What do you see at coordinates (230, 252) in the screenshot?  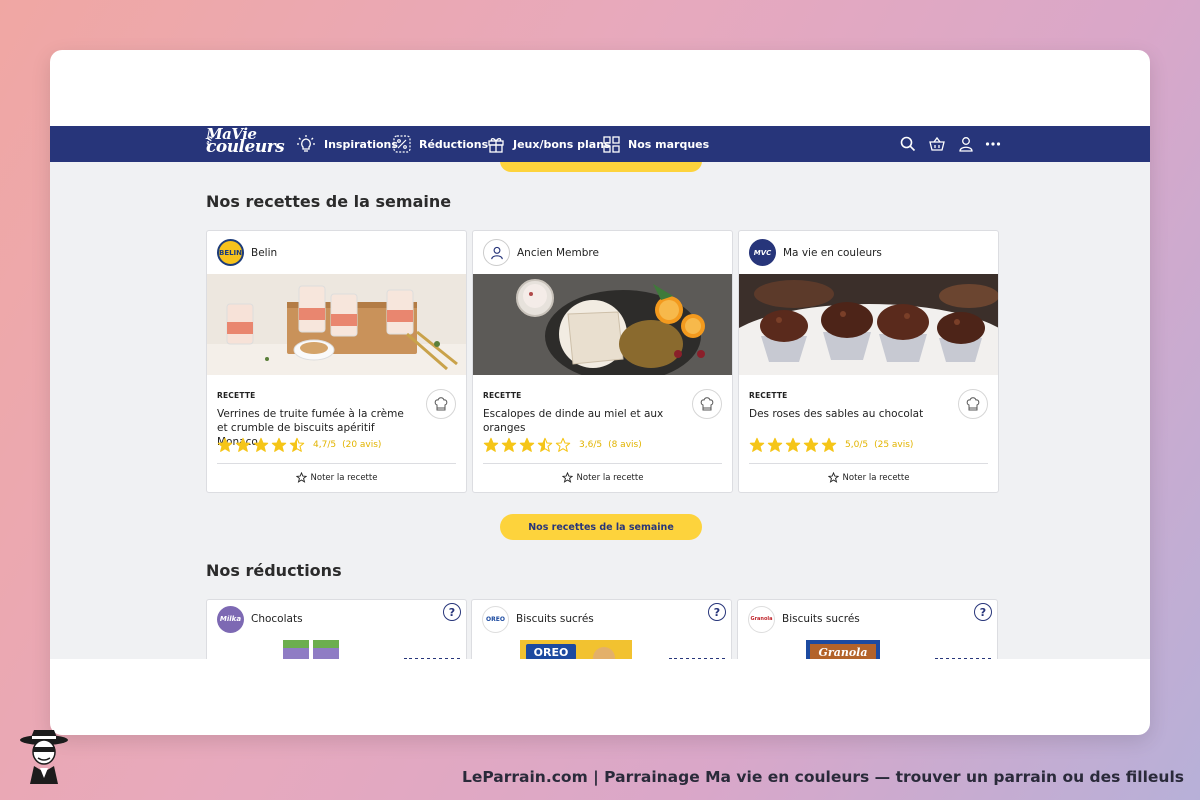 I see `belin-logo: BELIN` at bounding box center [230, 252].